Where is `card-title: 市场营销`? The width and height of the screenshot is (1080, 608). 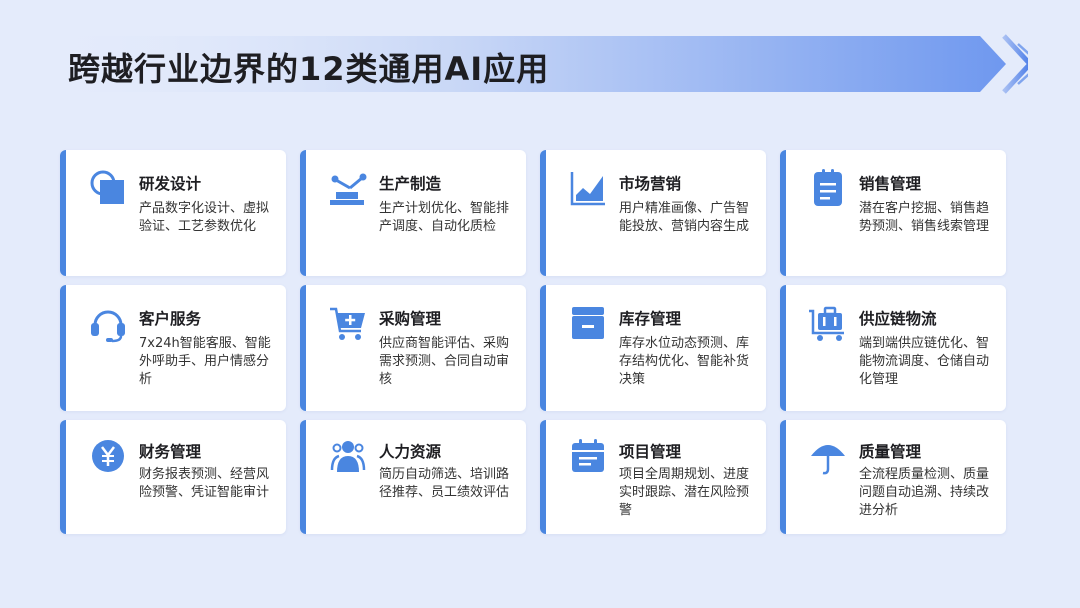 card-title: 市场营销 is located at coordinates (650, 184).